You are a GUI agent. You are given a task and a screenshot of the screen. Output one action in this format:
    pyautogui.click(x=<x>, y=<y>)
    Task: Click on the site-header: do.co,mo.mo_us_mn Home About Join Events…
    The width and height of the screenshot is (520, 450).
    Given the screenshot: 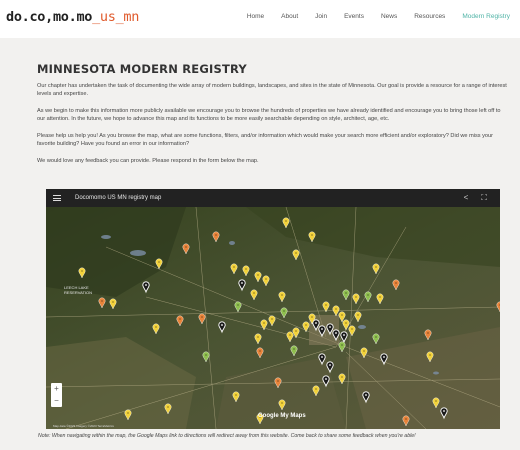 What is the action you would take?
    pyautogui.click(x=260, y=19)
    